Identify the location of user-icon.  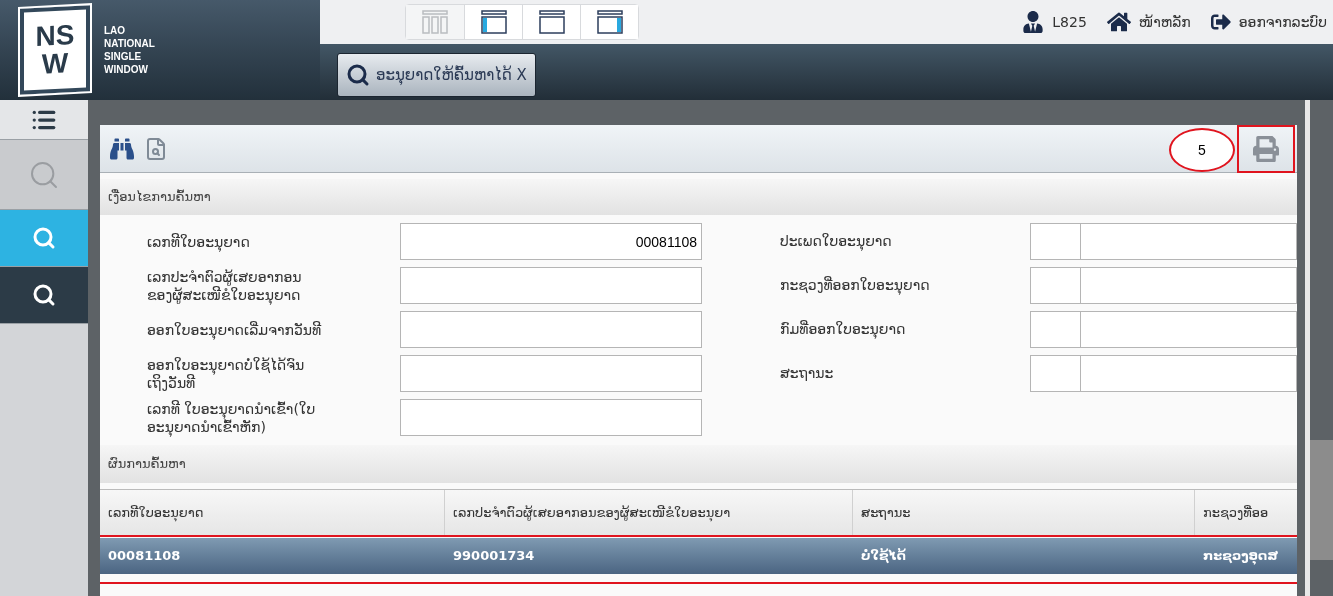
(1033, 22).